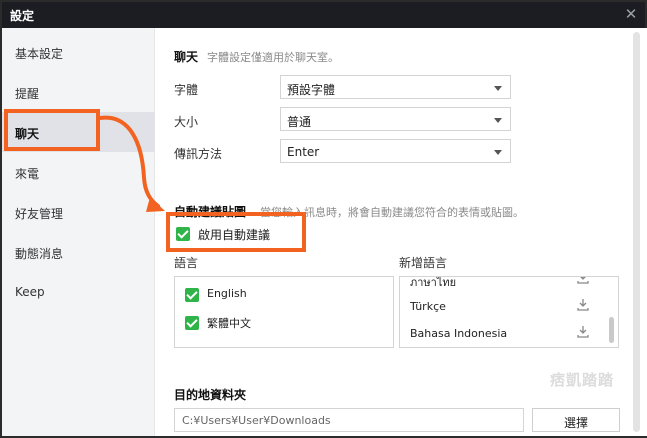  I want to click on add-language-header: 新增語言, so click(423, 263).